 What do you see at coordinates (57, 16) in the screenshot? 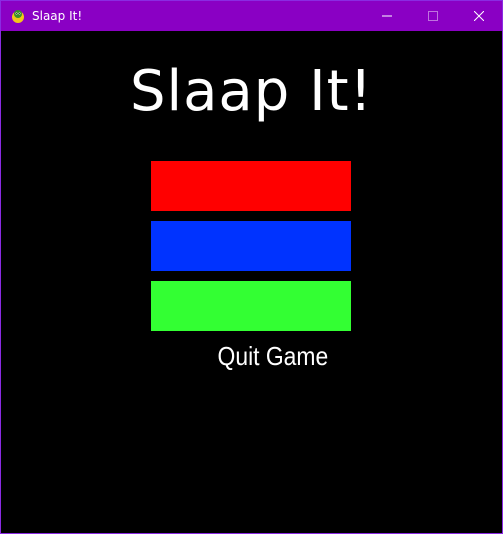
I see `window-title: Slaap It!` at bounding box center [57, 16].